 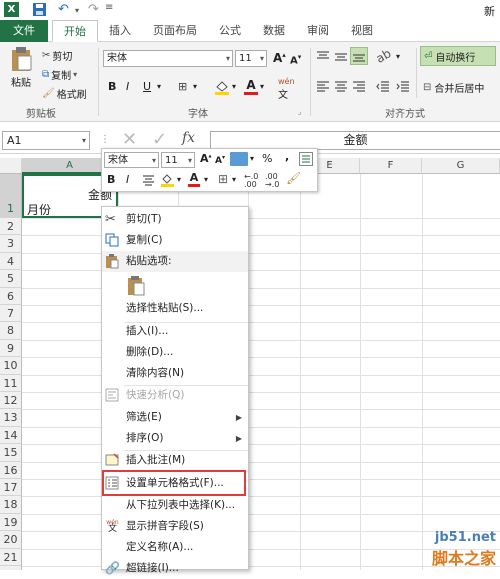 I want to click on row-header: 17, so click(x=11, y=488).